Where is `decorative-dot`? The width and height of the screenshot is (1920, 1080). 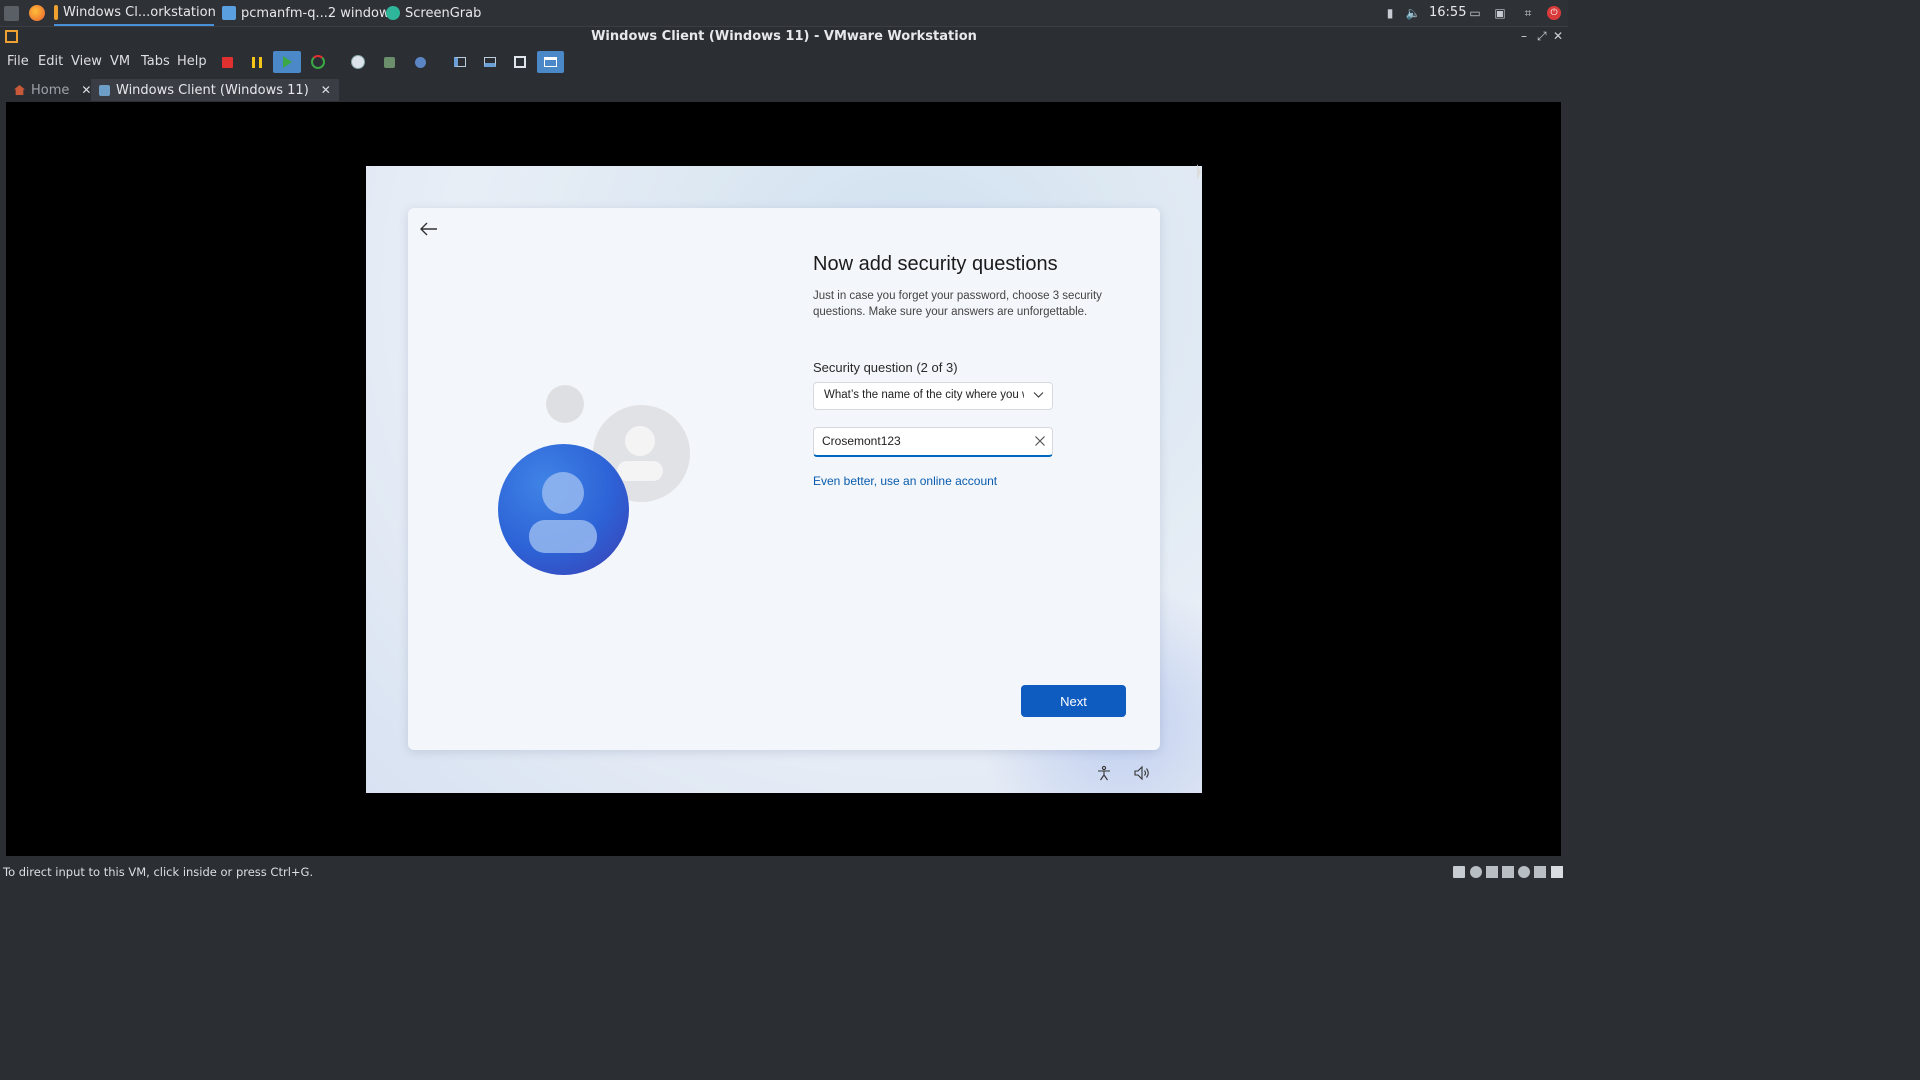 decorative-dot is located at coordinates (565, 404).